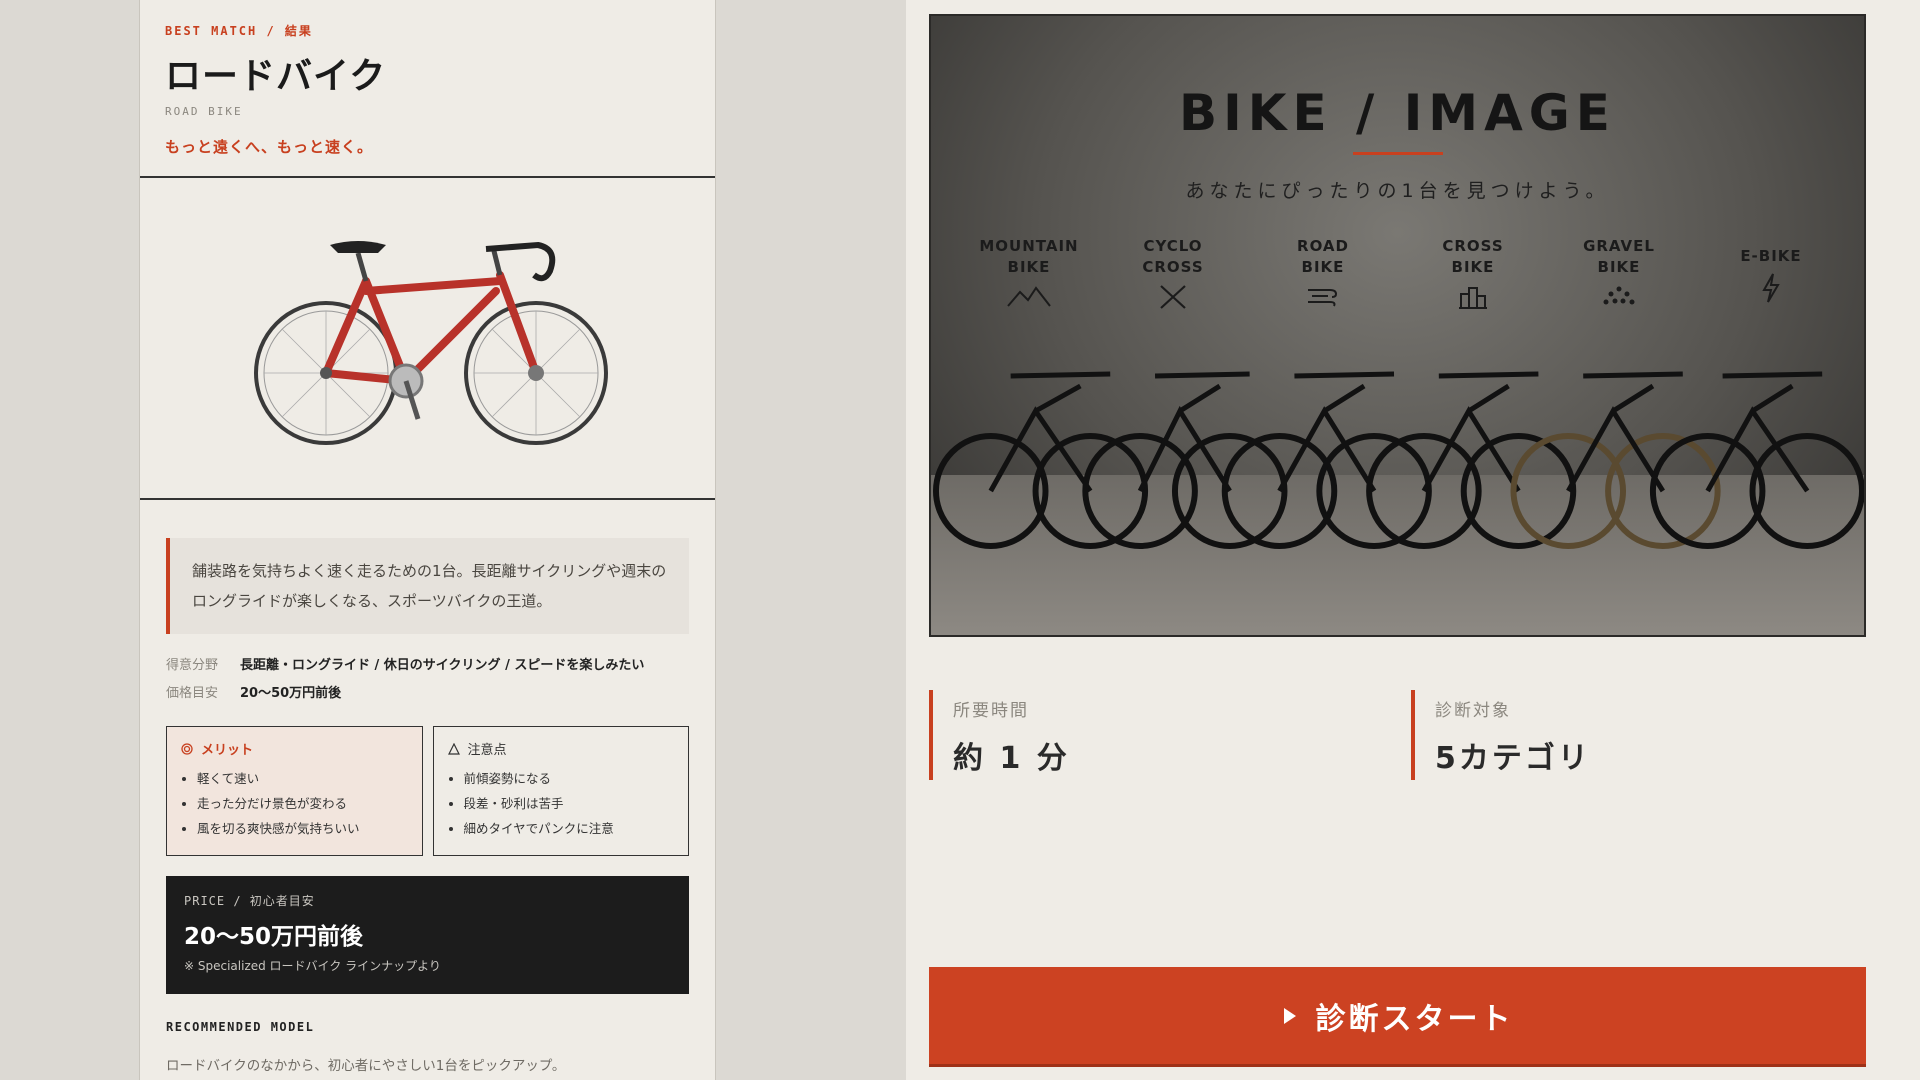  I want to click on bike-type-title: ロードバイク, so click(276, 76).